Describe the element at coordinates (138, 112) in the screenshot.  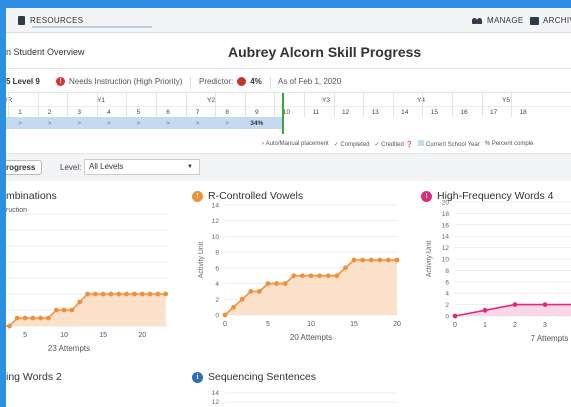
I see `unit-number: 5` at that location.